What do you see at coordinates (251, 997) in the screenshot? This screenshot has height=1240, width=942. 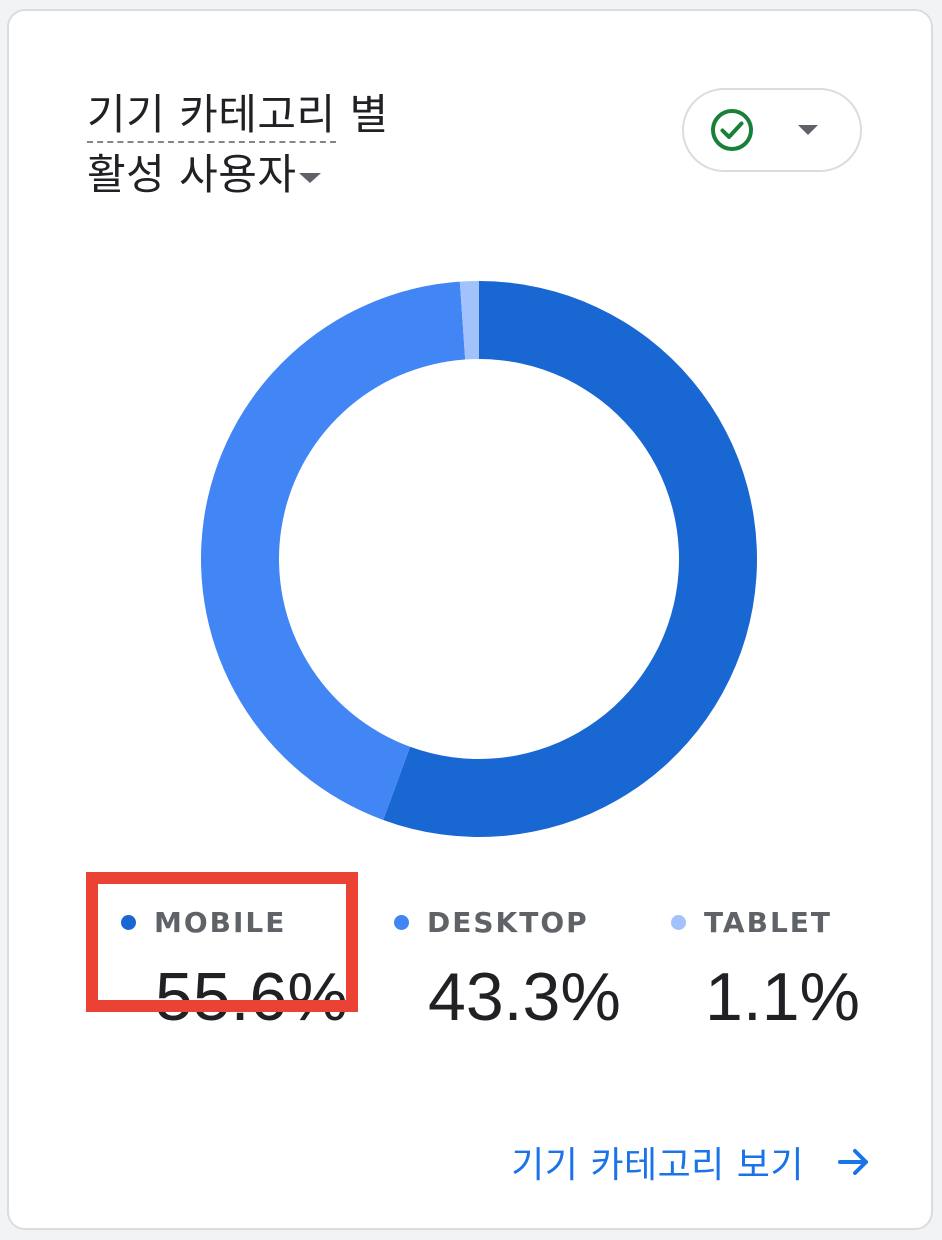 I see `legend-value-mobile: 55.6%` at bounding box center [251, 997].